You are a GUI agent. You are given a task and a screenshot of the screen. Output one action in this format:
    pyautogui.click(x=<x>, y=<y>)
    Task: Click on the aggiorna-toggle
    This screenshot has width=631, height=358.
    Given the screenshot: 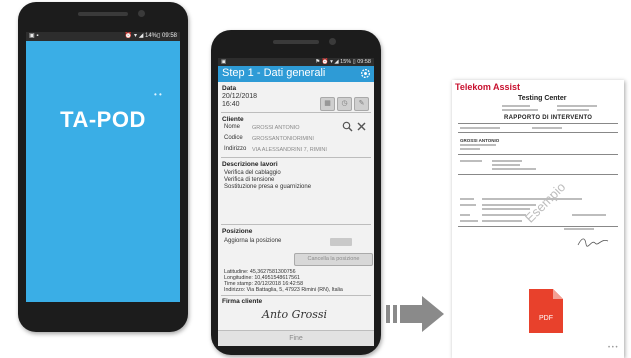 What is the action you would take?
    pyautogui.click(x=341, y=242)
    